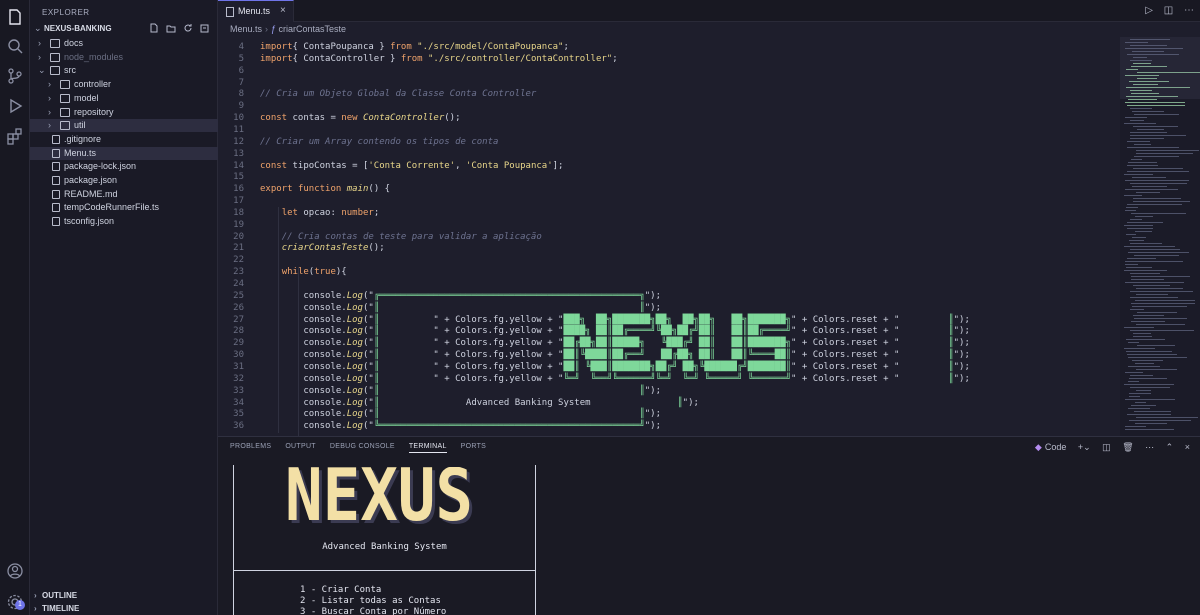 Image resolution: width=1200 pixels, height=615 pixels. What do you see at coordinates (677, 378) in the screenshot?
I see `code-token: ╚═╝ ╚══╝╚══════╝╚═╝ ╚═╝ ╚═════╝ ╚══════╝` at bounding box center [677, 378].